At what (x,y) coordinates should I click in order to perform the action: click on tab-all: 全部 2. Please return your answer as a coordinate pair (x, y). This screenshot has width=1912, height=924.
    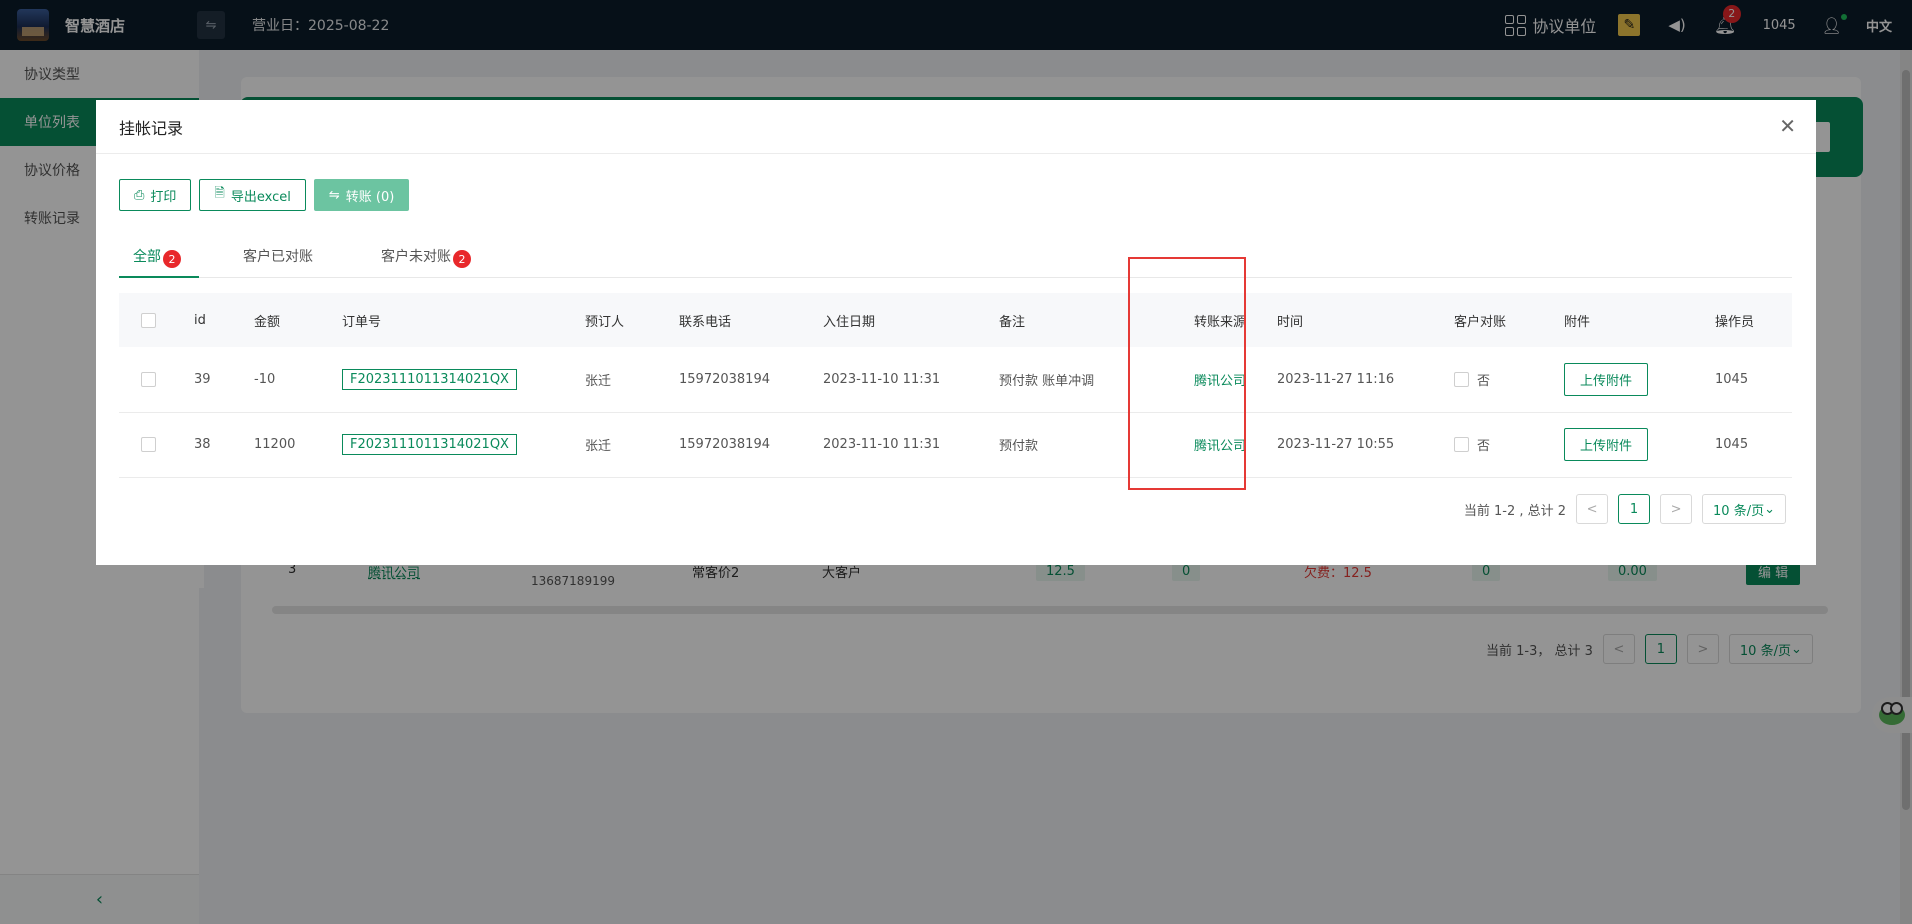
    Looking at the image, I should click on (159, 259).